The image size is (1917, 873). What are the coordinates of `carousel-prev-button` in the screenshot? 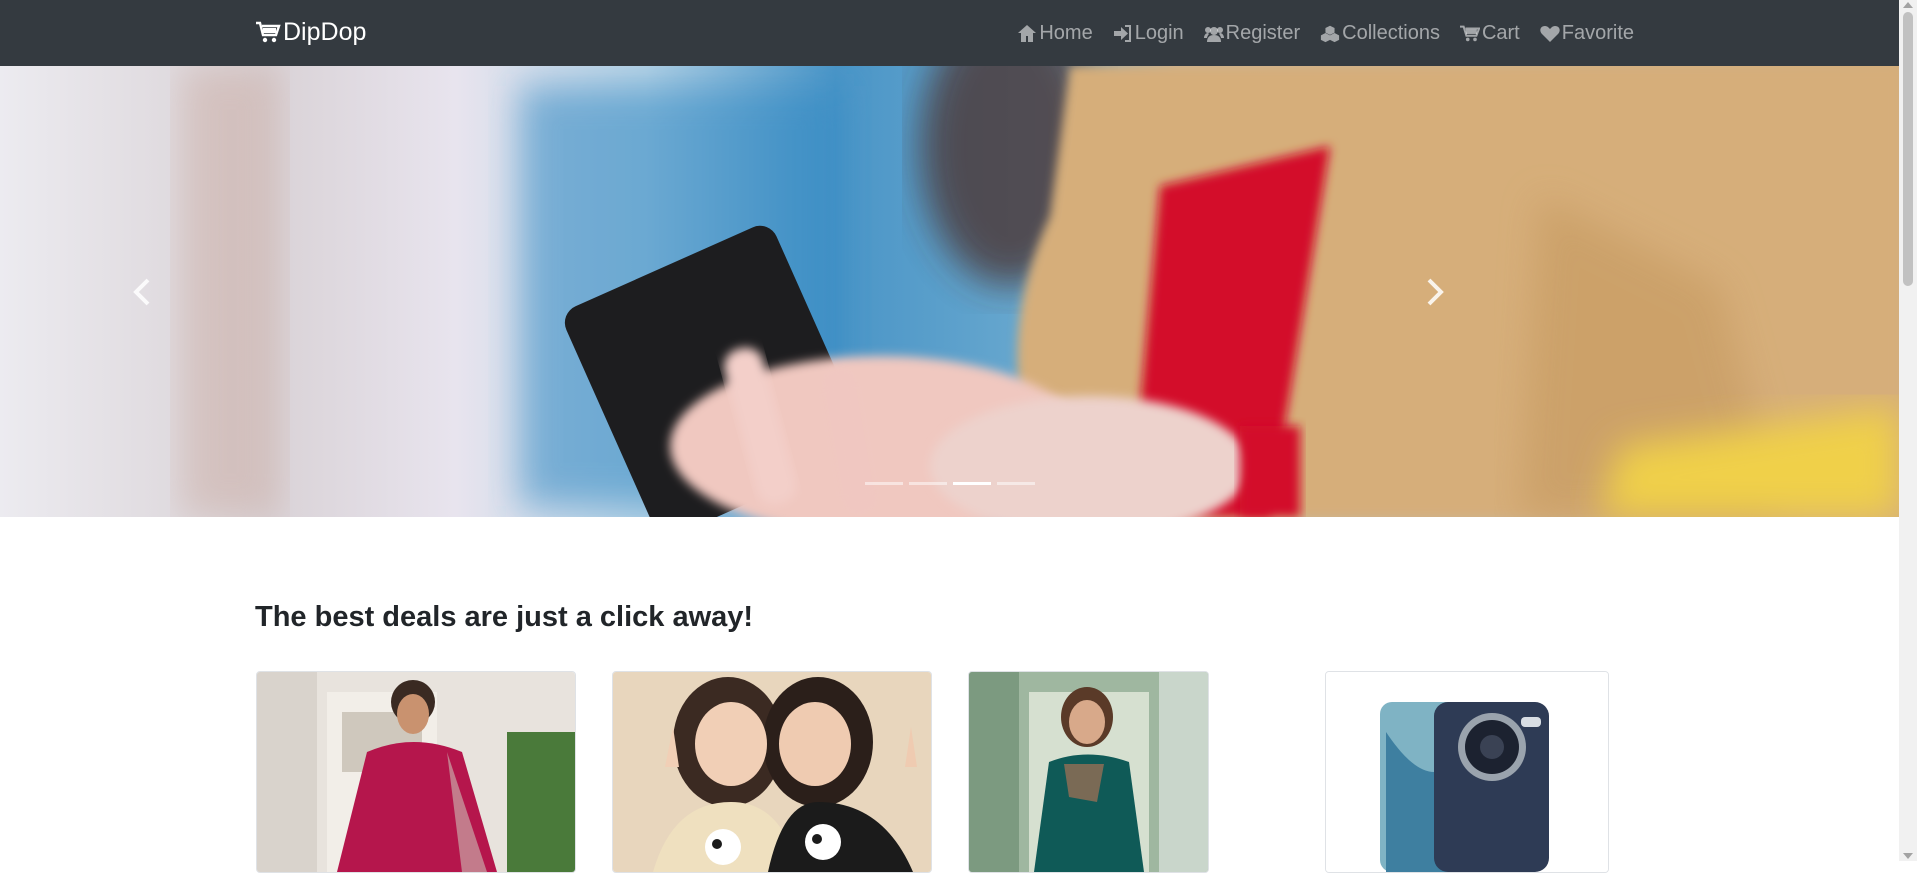 It's located at (142, 291).